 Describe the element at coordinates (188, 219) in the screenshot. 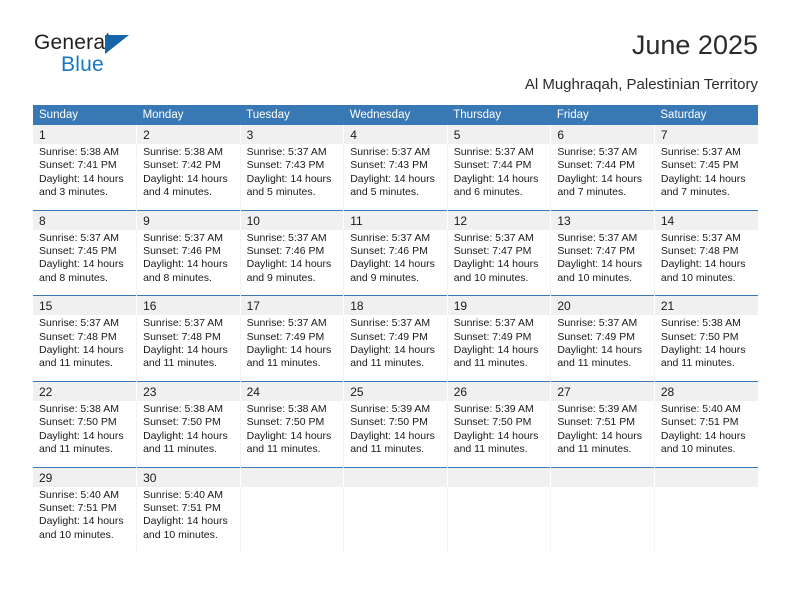

I see `day-number: 9` at that location.